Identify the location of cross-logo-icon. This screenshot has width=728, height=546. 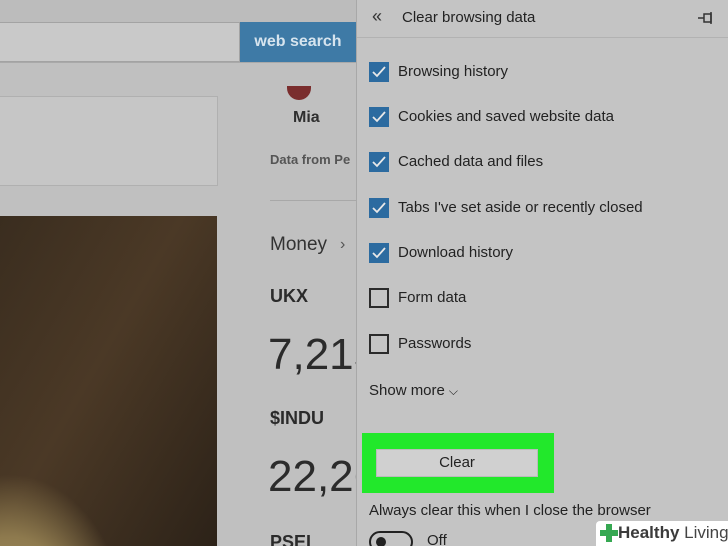
(609, 533).